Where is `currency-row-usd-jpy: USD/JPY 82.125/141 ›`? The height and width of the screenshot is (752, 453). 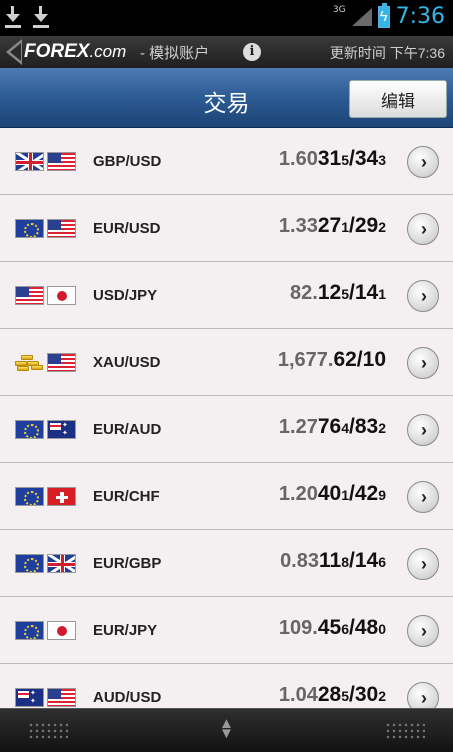
currency-row-usd-jpy: USD/JPY 82.125/141 › is located at coordinates (226, 295).